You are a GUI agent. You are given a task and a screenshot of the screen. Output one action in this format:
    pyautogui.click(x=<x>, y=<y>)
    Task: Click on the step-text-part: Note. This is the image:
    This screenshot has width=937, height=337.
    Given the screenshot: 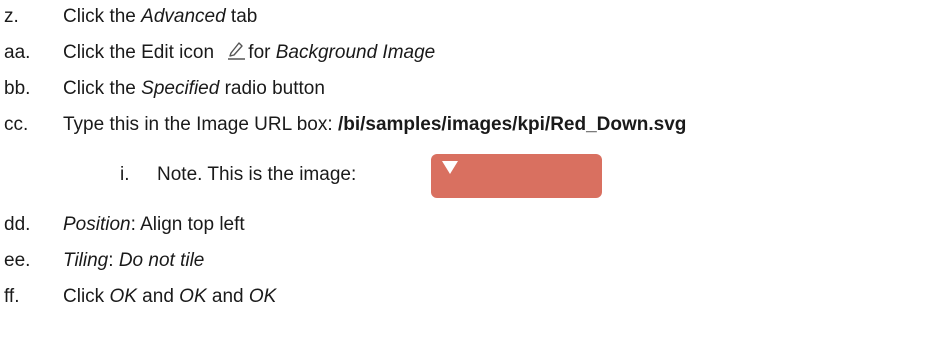 What is the action you would take?
    pyautogui.click(x=257, y=174)
    